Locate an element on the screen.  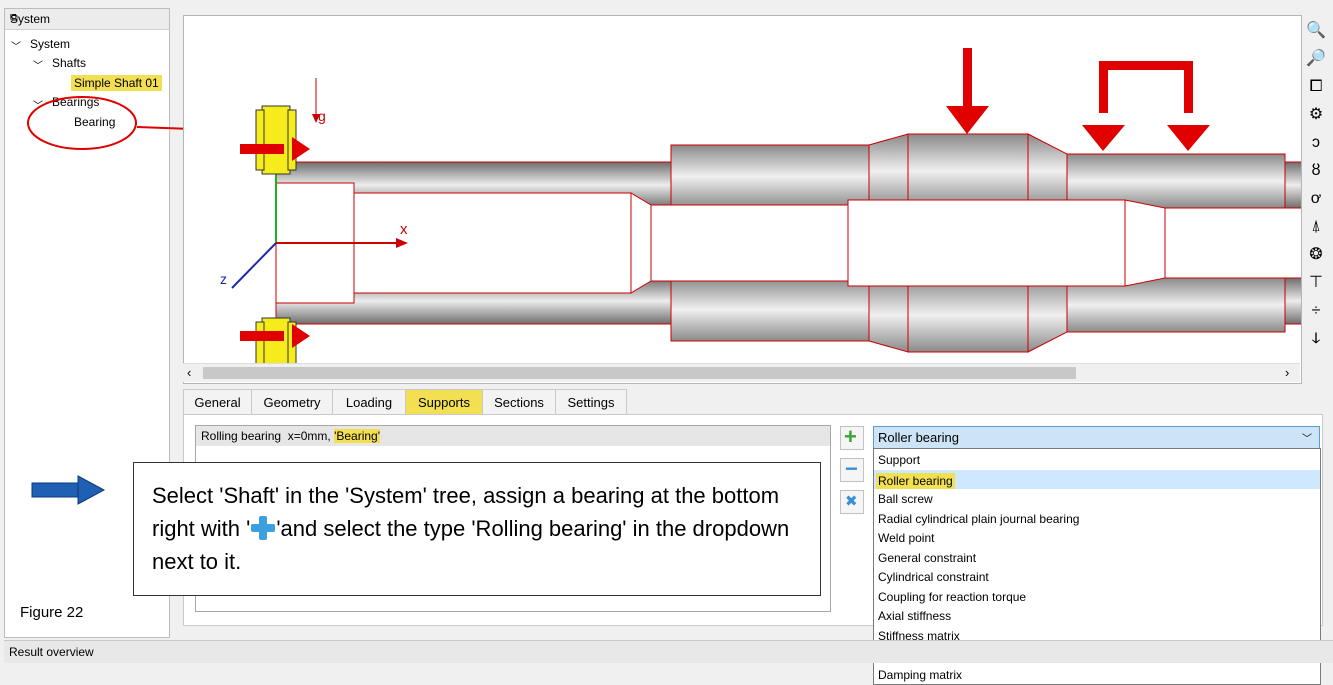
dropdown-option: Support is located at coordinates (1097, 459).